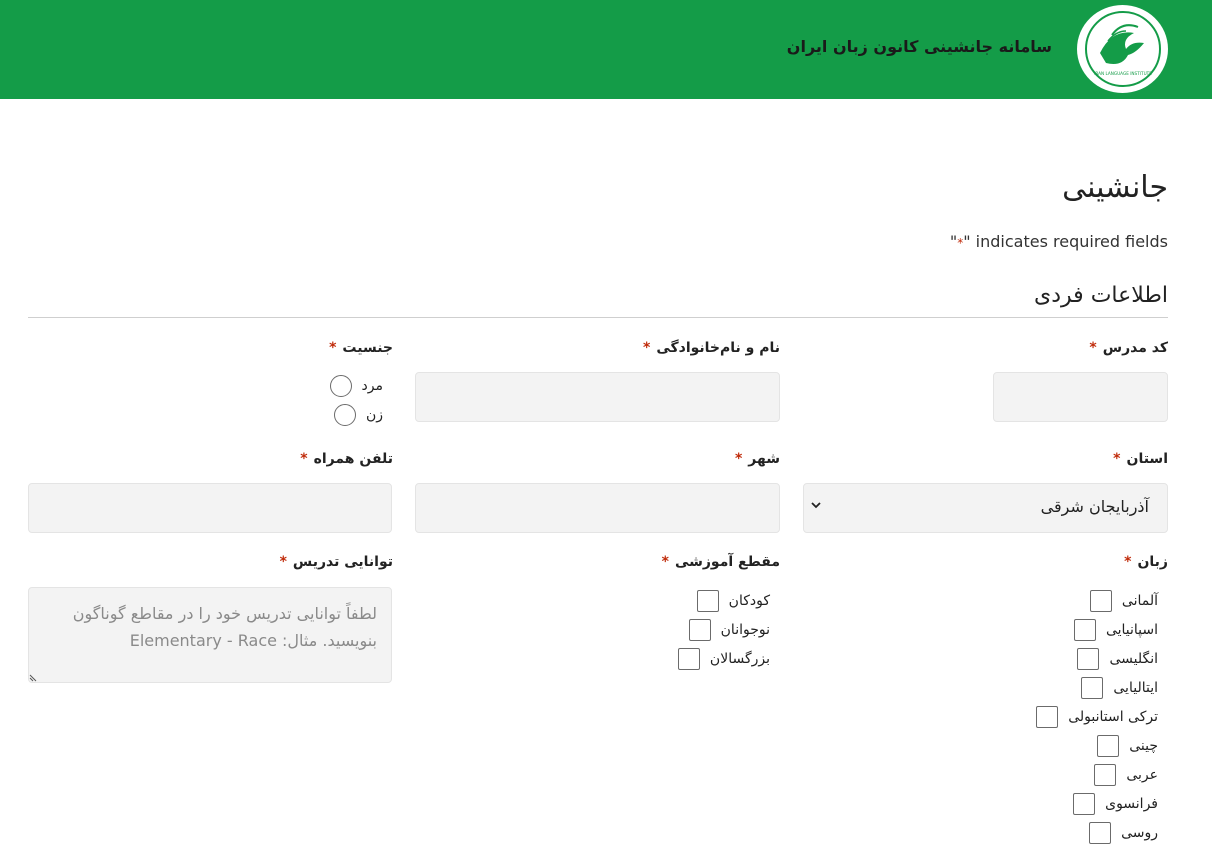  Describe the element at coordinates (336, 562) in the screenshot. I see `teaching-ability-label: توانایی تدریس*` at that location.